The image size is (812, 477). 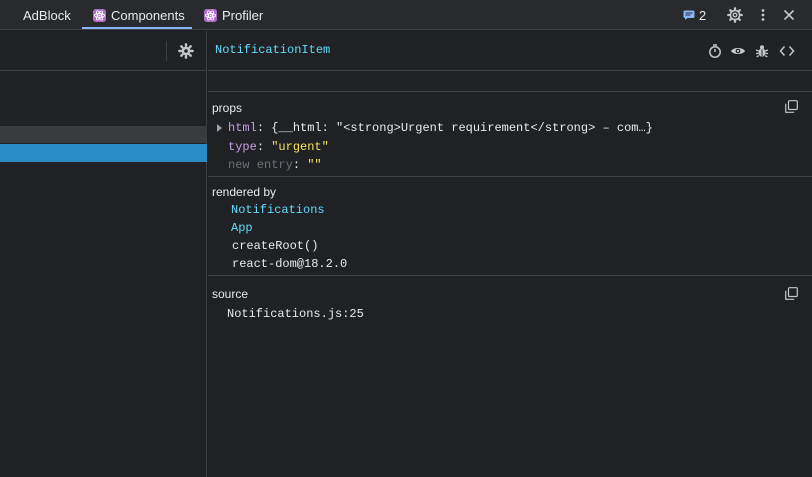 I want to click on tree-row-owner-highlight, so click(x=103, y=134).